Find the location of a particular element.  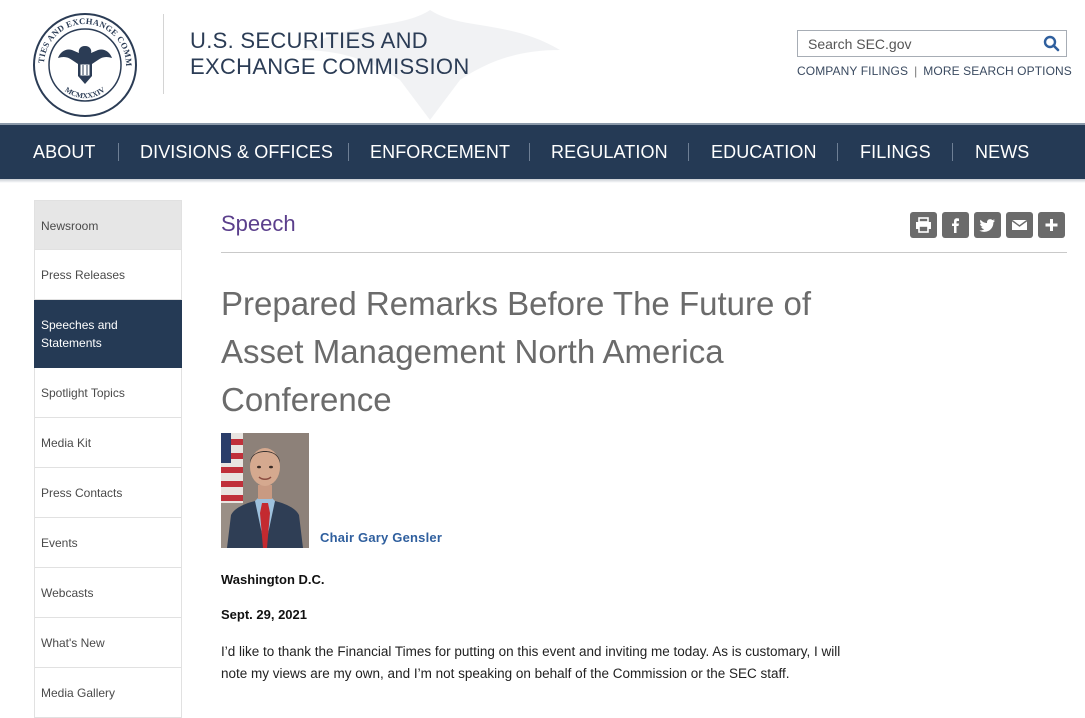

company-filings-link: COMPANY FILINGS is located at coordinates (852, 71).